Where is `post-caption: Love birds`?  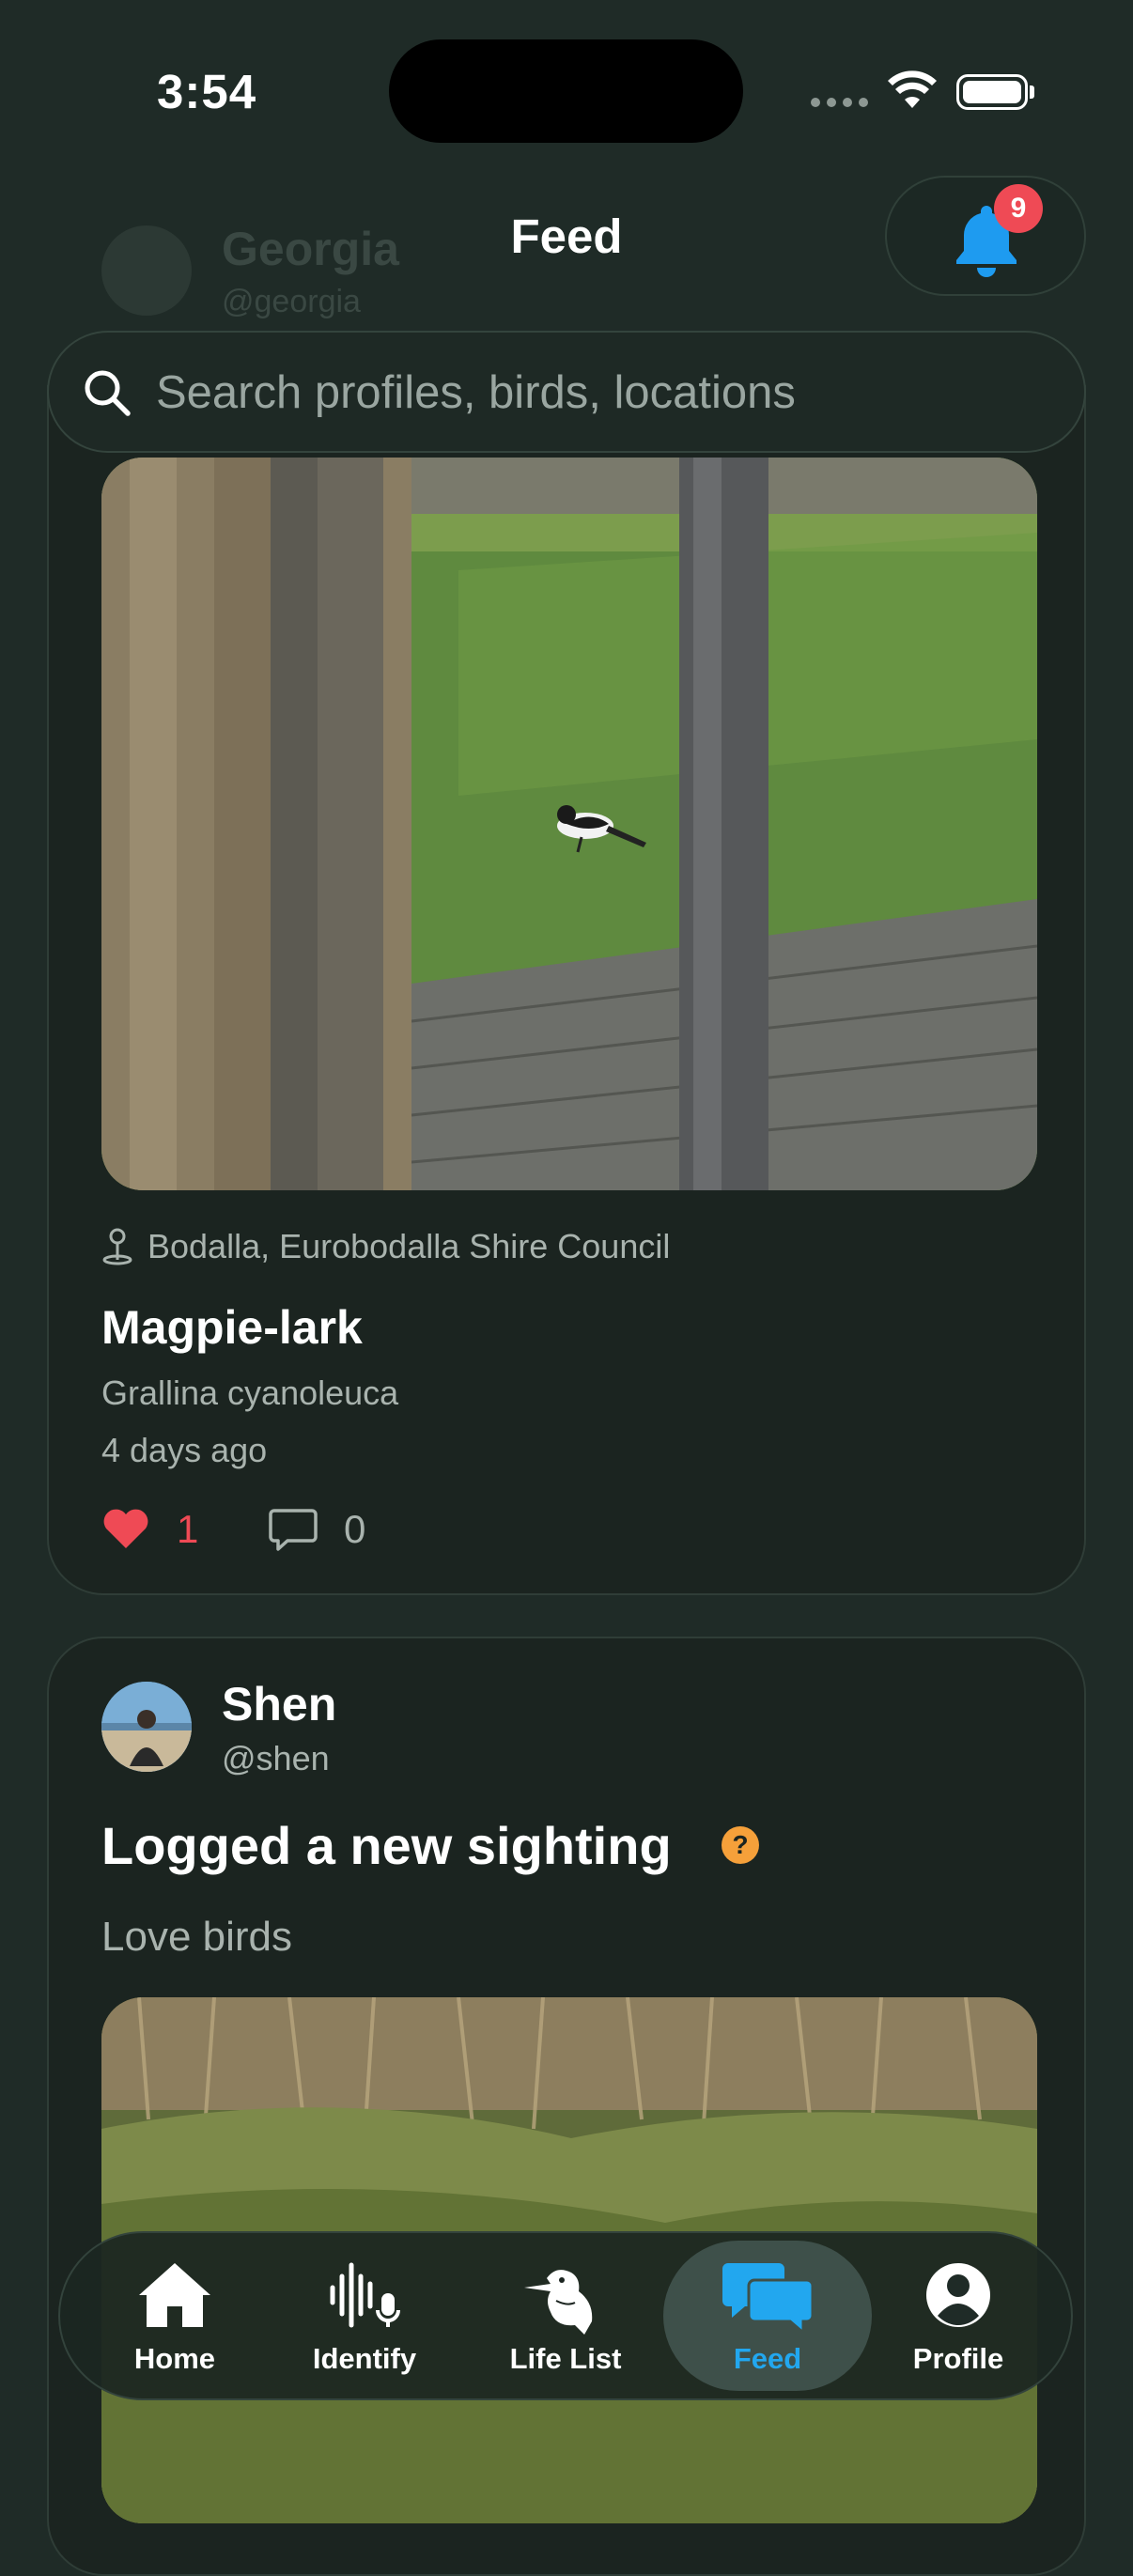 post-caption: Love birds is located at coordinates (197, 1937).